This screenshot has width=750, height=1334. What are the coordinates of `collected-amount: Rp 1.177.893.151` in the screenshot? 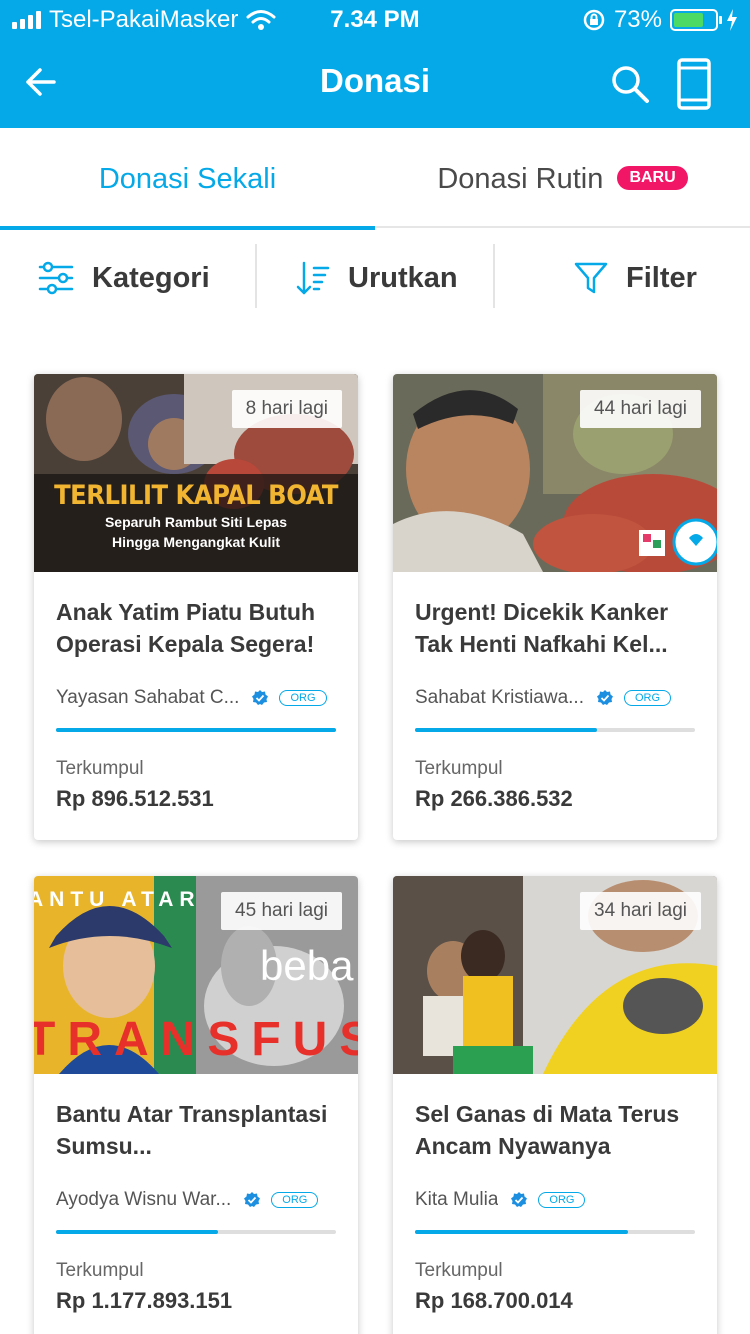 It's located at (144, 1300).